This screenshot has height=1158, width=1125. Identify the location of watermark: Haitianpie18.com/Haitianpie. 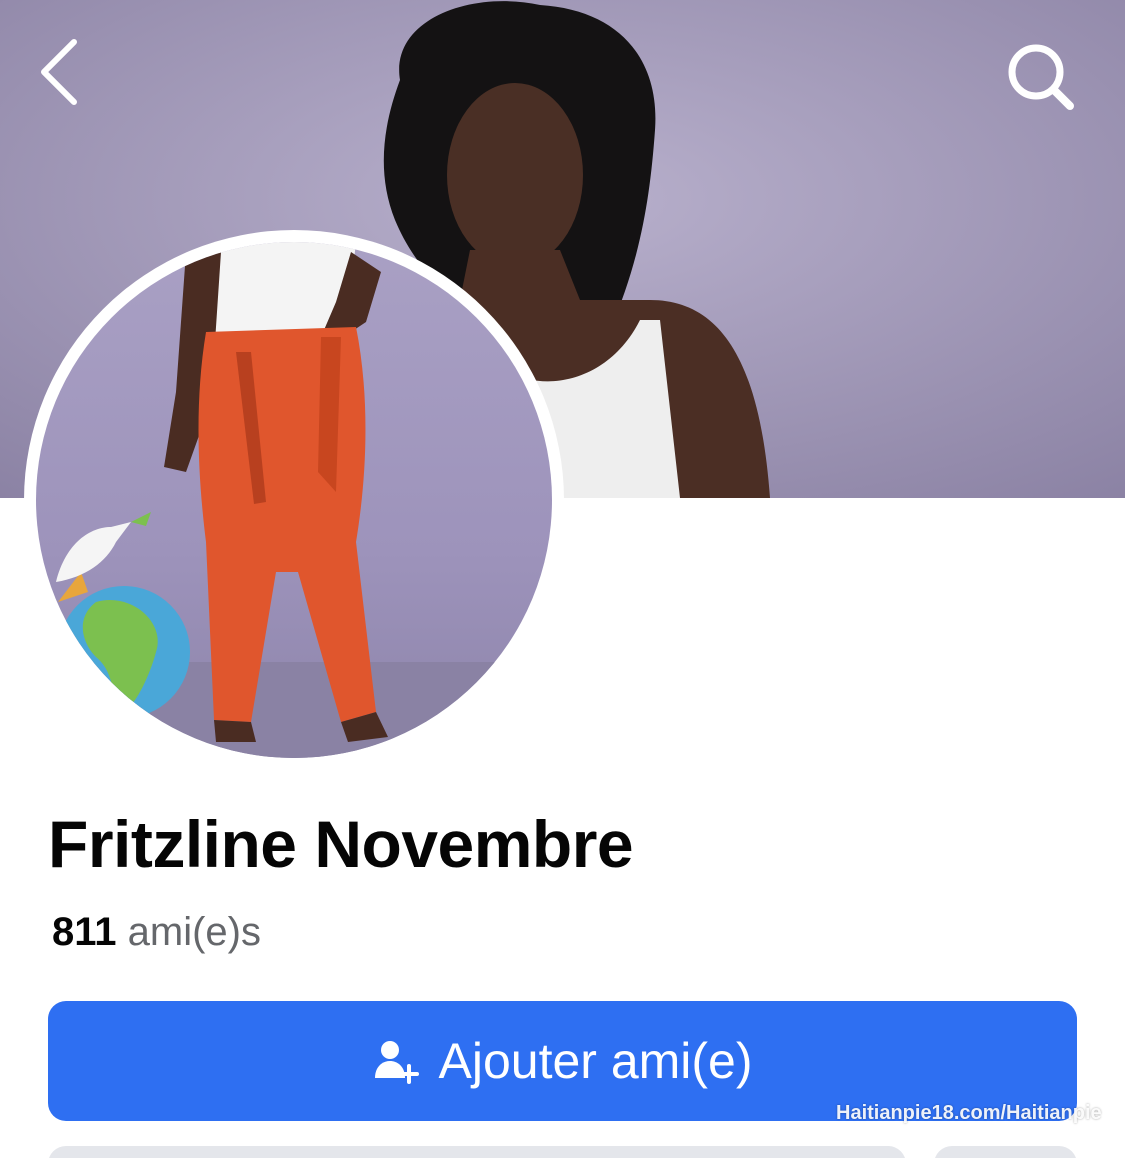
(969, 1113).